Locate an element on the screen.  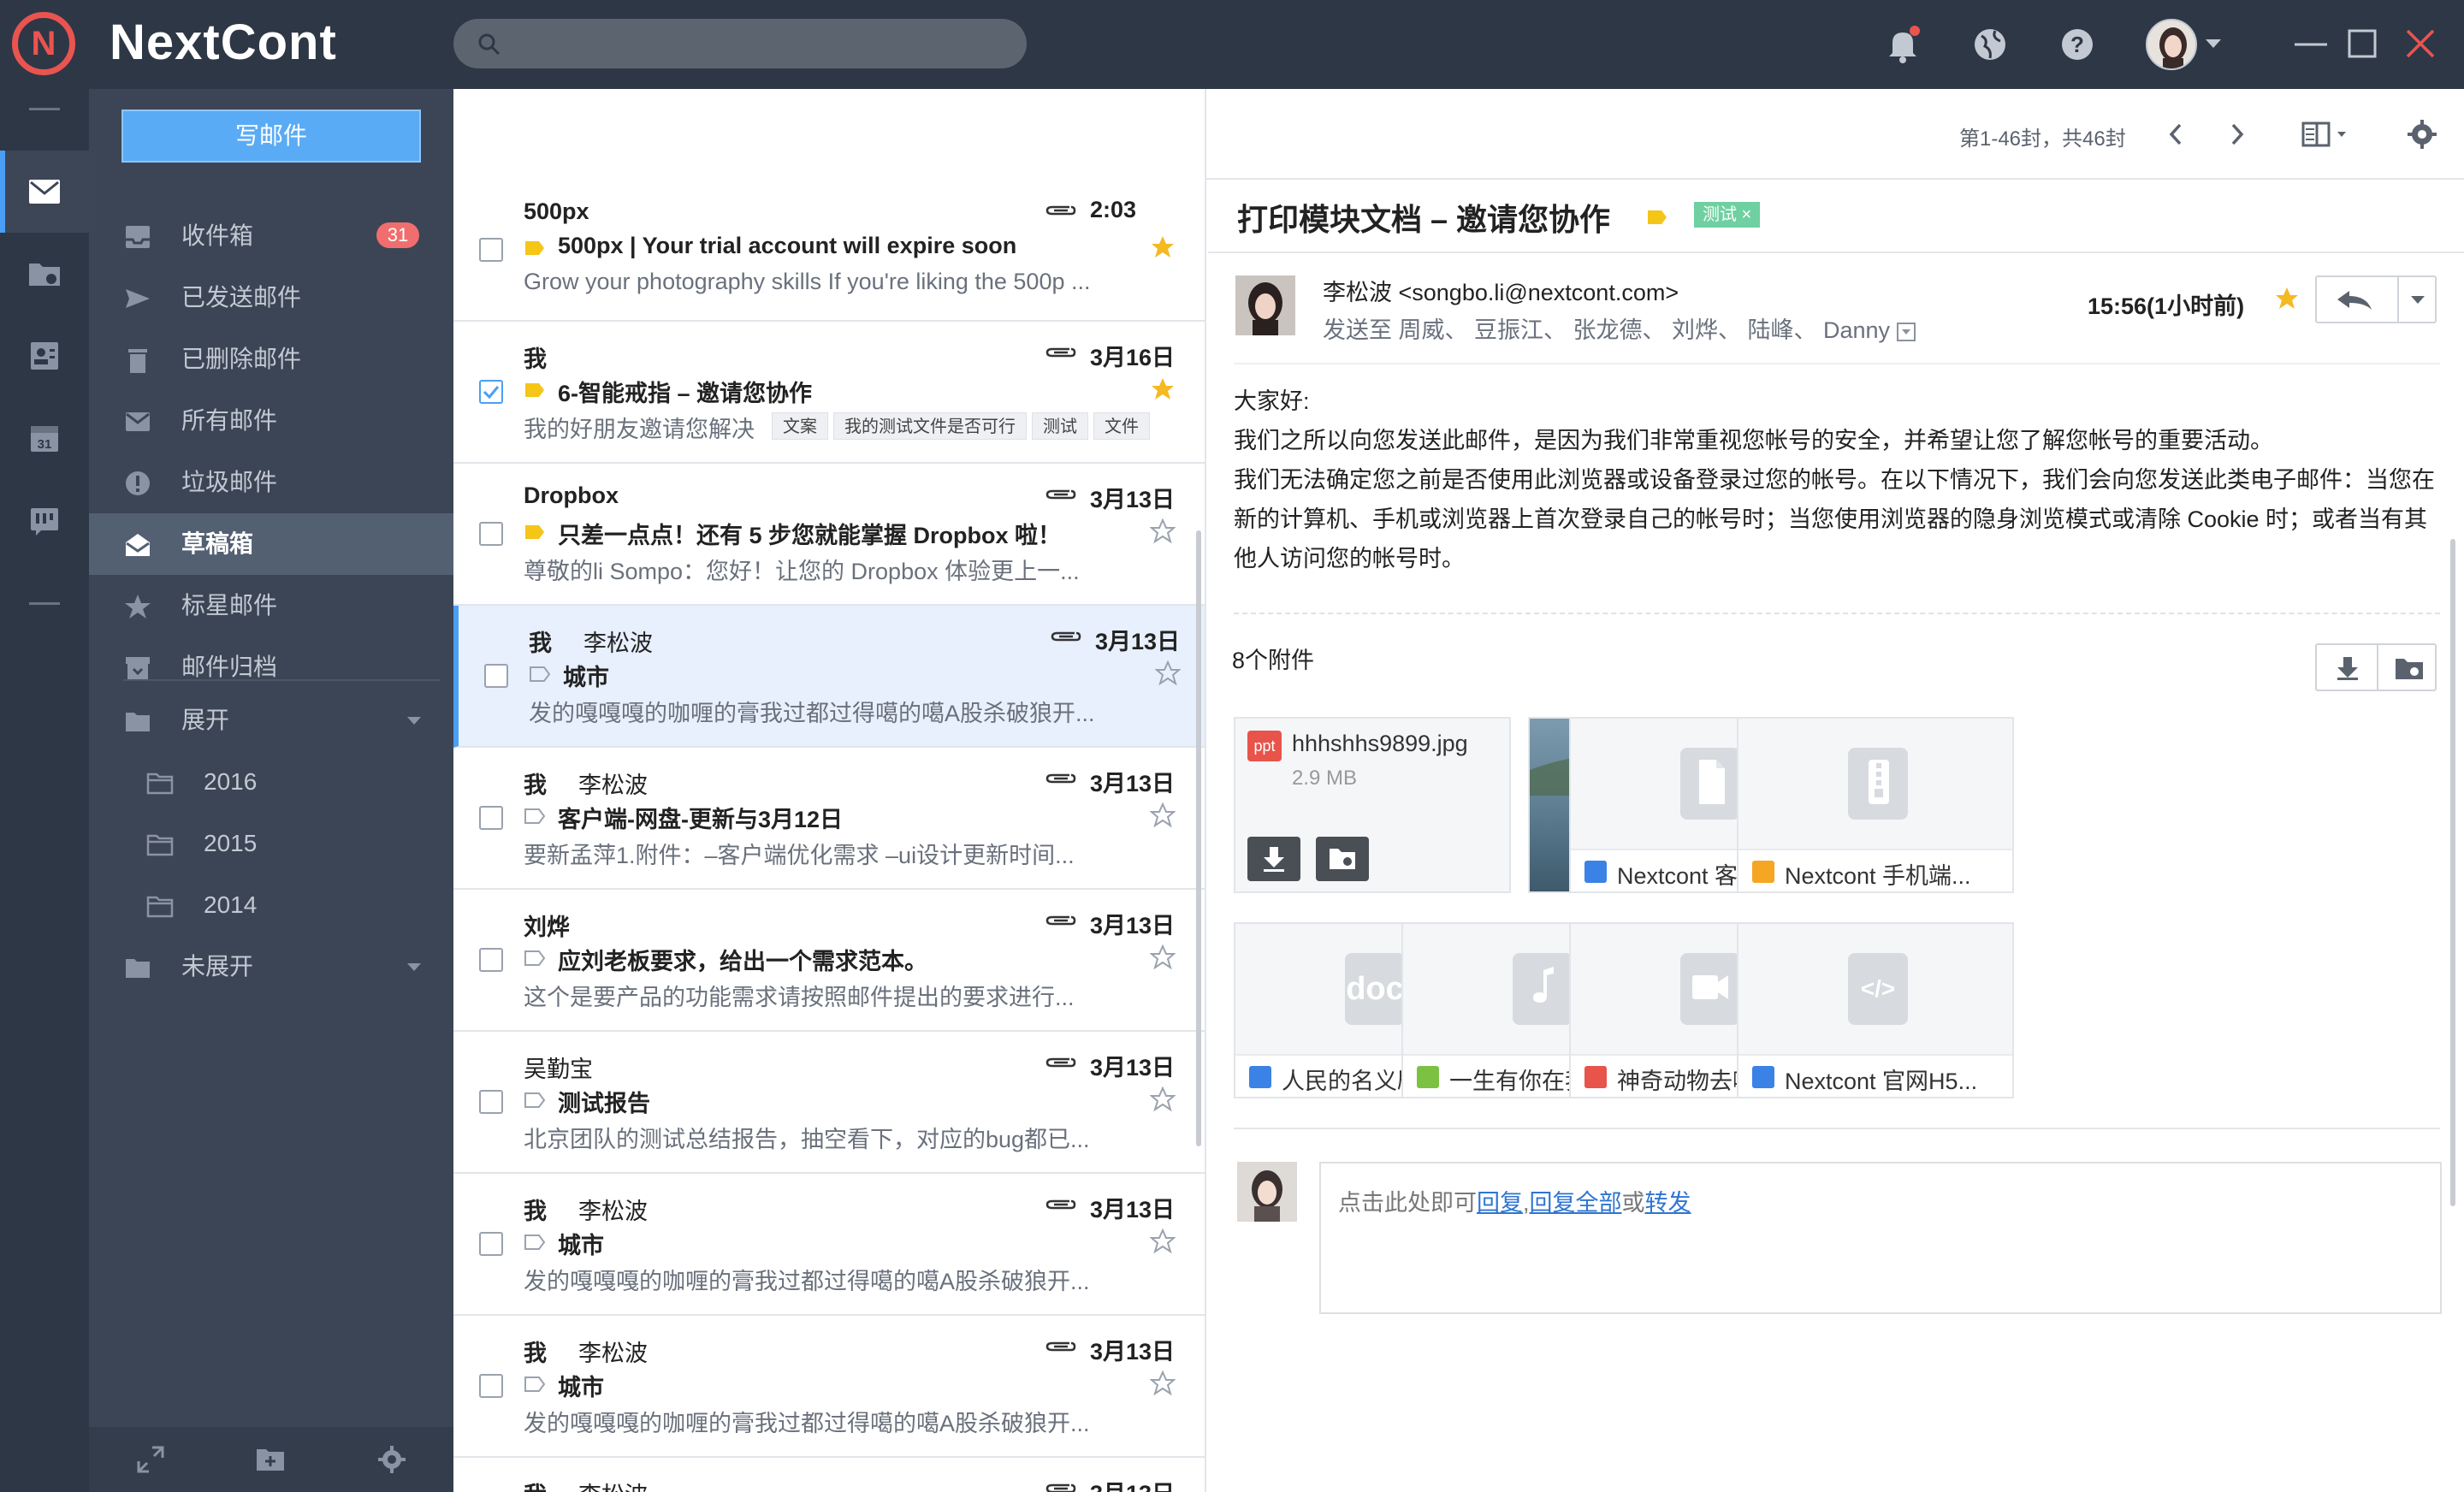
settings-icon is located at coordinates (391, 1459).